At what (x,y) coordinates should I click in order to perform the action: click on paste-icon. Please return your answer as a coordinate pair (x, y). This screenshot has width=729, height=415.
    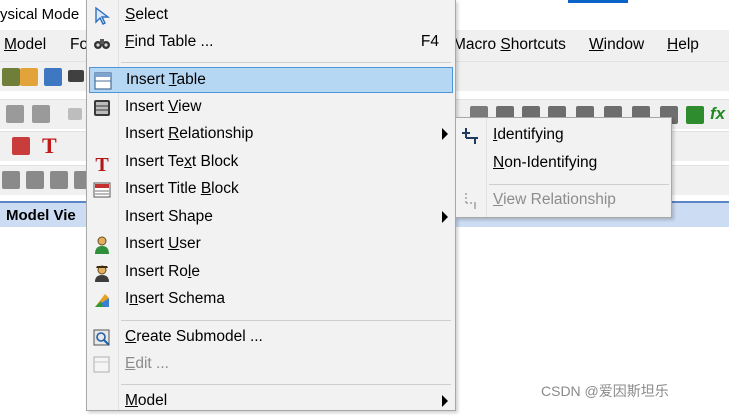
    Looking at the image, I should click on (41, 114).